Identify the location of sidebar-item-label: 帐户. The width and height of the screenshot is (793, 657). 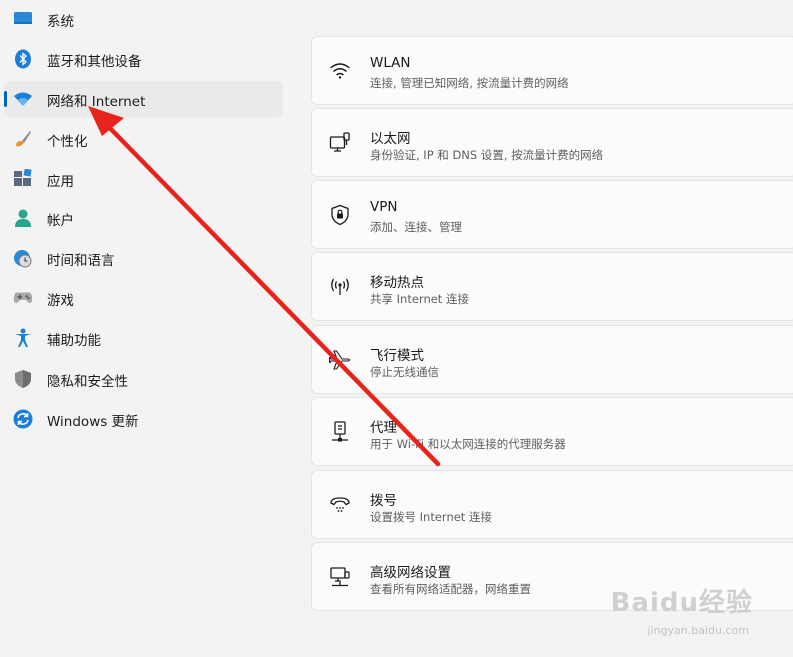
(60, 221).